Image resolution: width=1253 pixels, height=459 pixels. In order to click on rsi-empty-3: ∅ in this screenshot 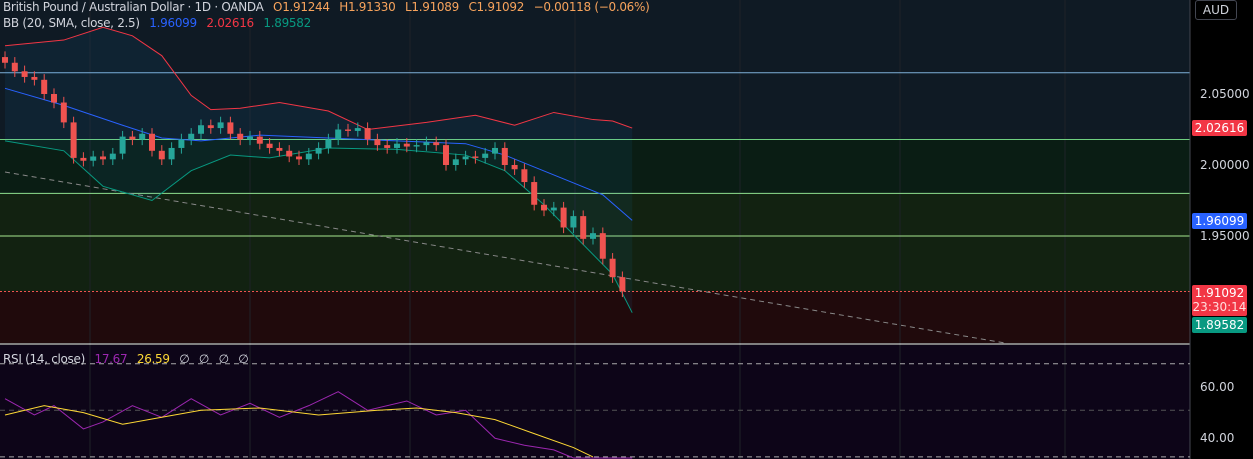, I will do `click(223, 359)`.